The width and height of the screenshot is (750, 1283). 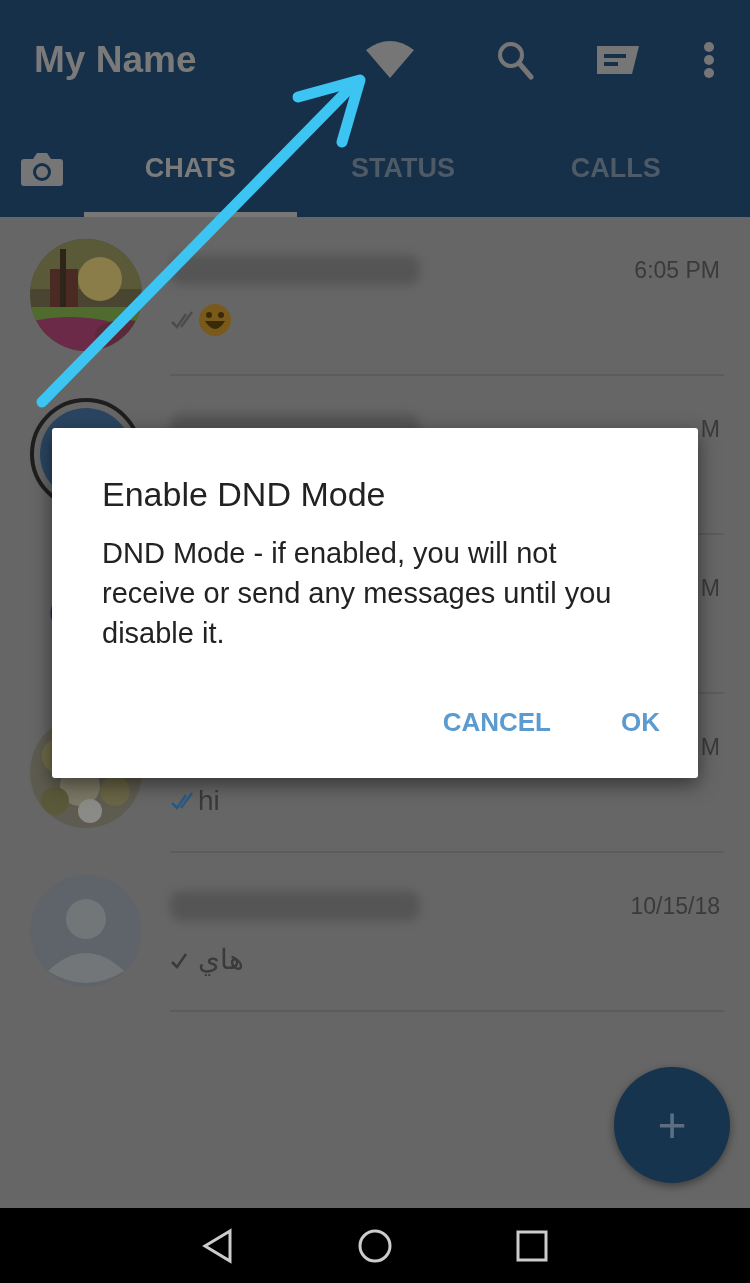 I want to click on dialog-button: OK, so click(x=640, y=722).